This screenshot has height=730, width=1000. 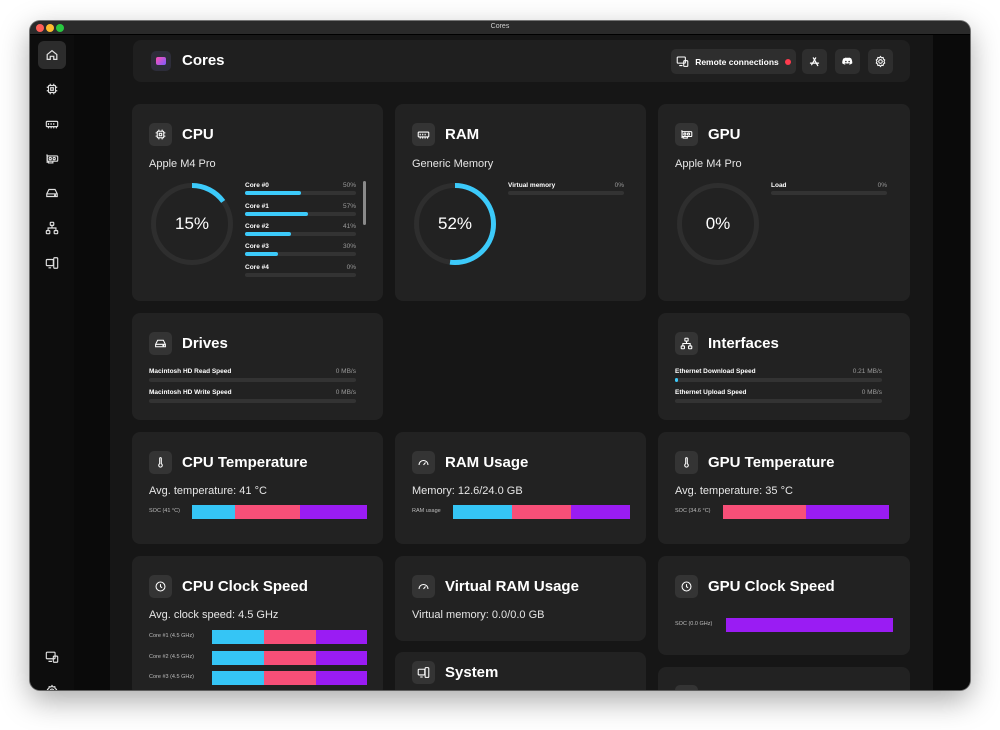 I want to click on discord-button, so click(x=847, y=61).